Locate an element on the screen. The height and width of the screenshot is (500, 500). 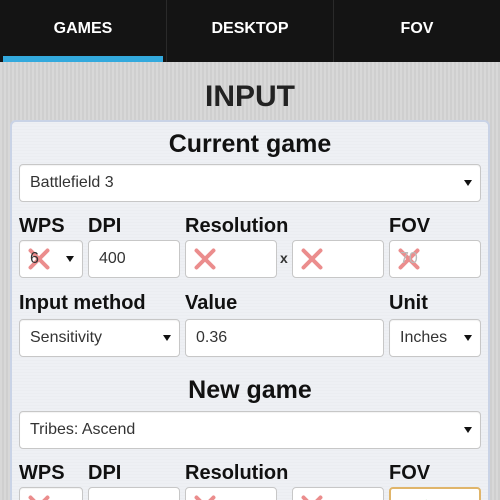
tab-fov: FOV is located at coordinates (417, 31).